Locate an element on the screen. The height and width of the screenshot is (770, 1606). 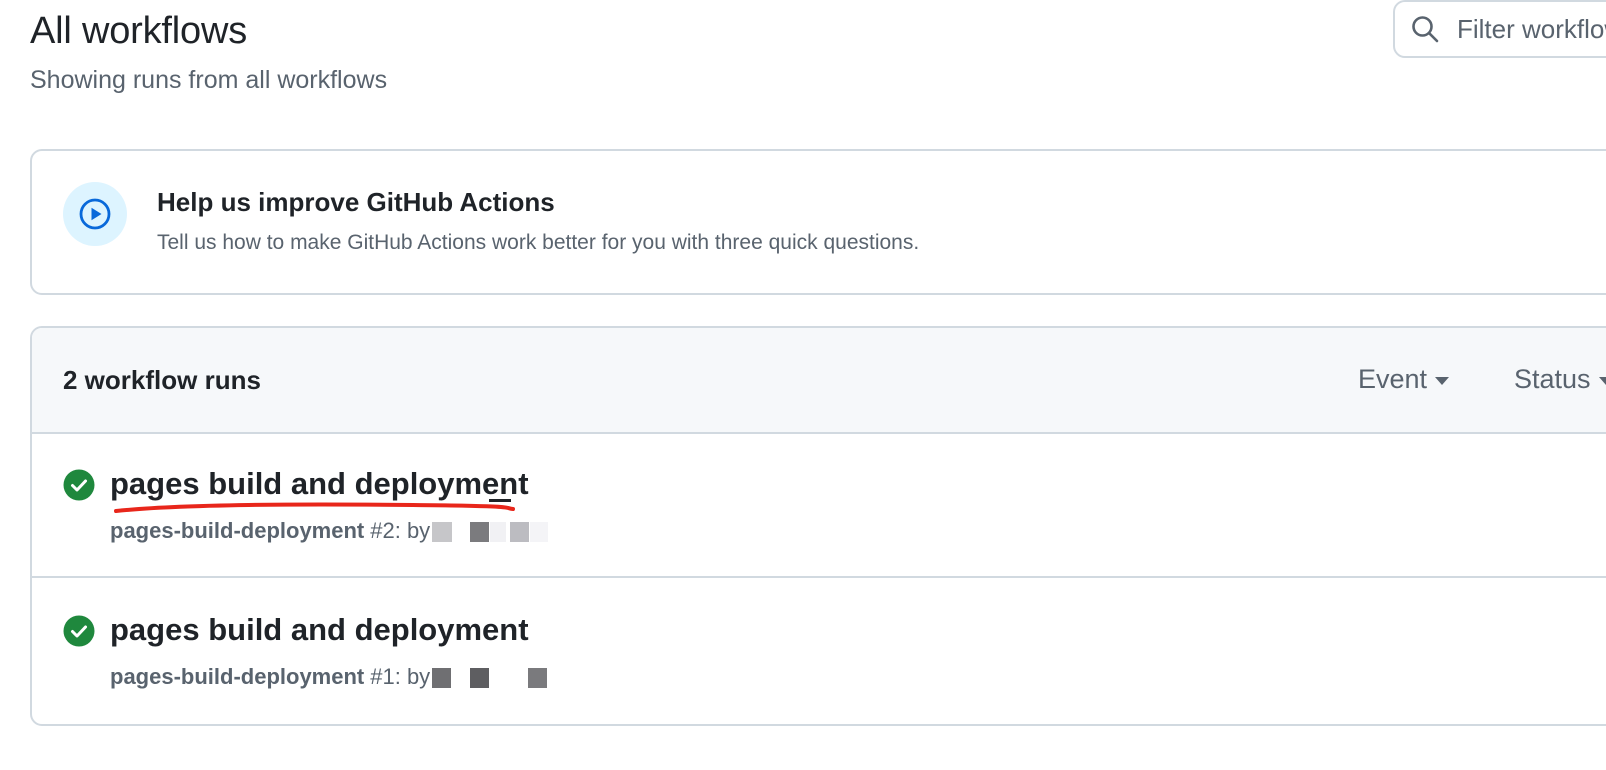
status-filter-label: Status is located at coordinates (1552, 379).